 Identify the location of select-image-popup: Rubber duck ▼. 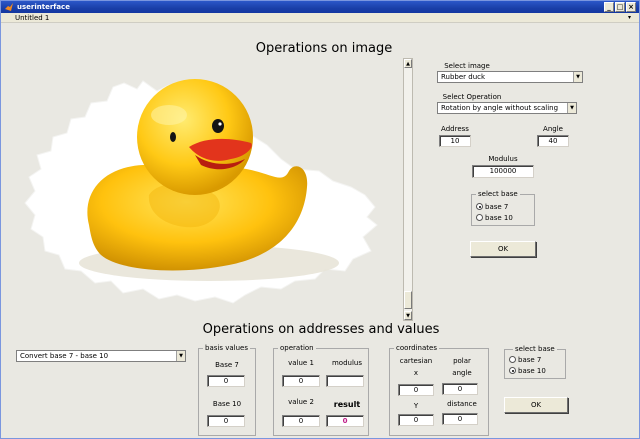
(510, 77).